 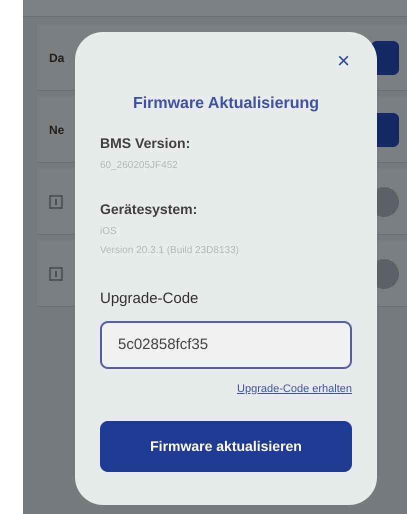 What do you see at coordinates (56, 130) in the screenshot?
I see `row-label: Ne` at bounding box center [56, 130].